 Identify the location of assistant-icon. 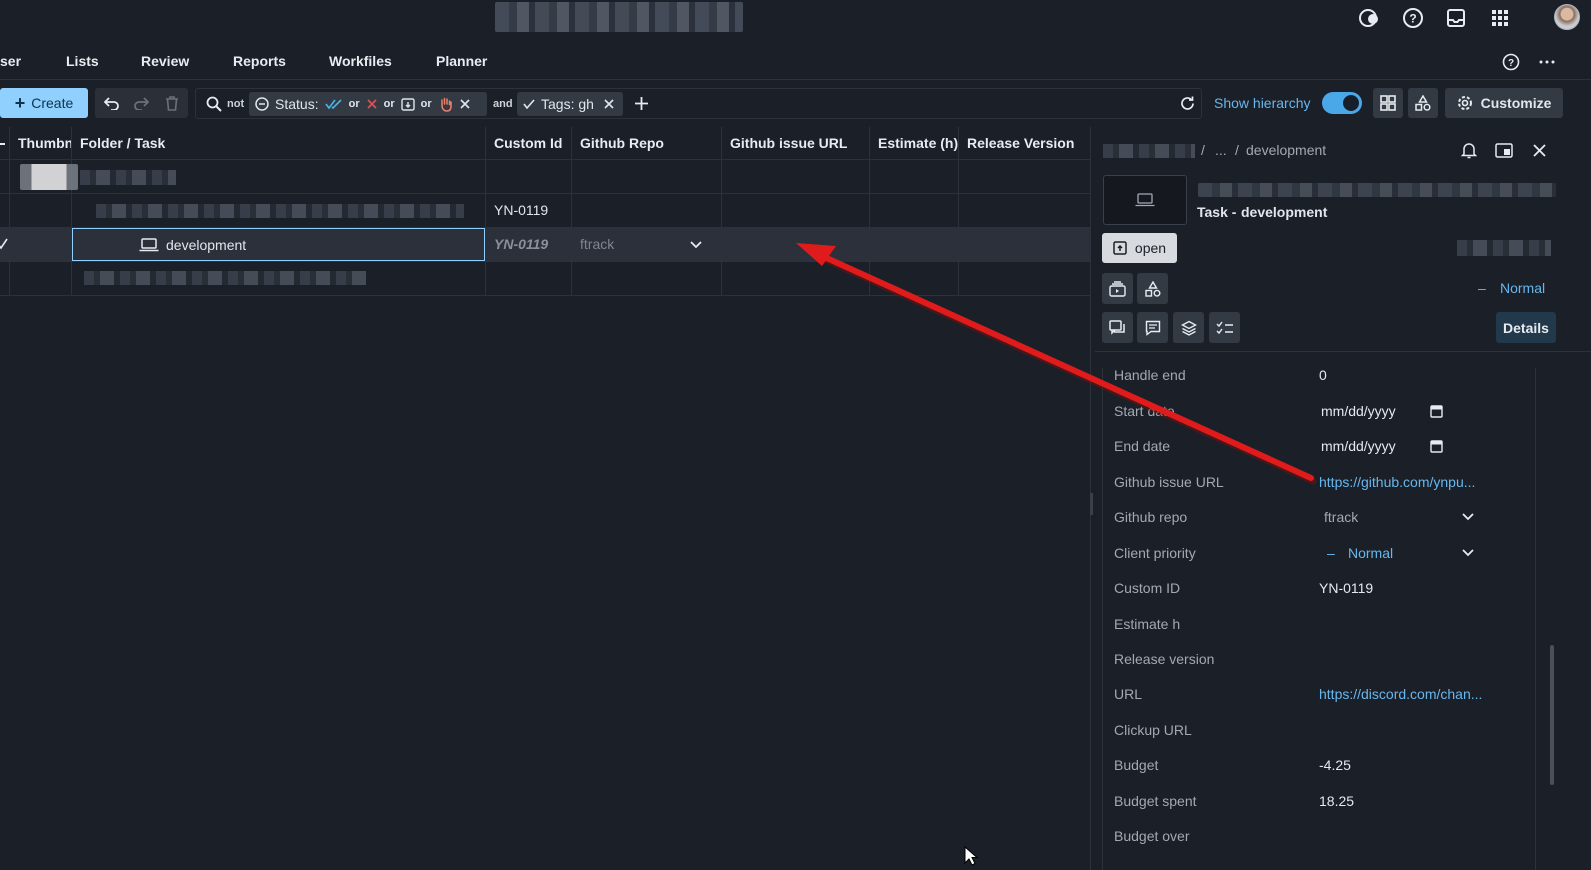
(1369, 18).